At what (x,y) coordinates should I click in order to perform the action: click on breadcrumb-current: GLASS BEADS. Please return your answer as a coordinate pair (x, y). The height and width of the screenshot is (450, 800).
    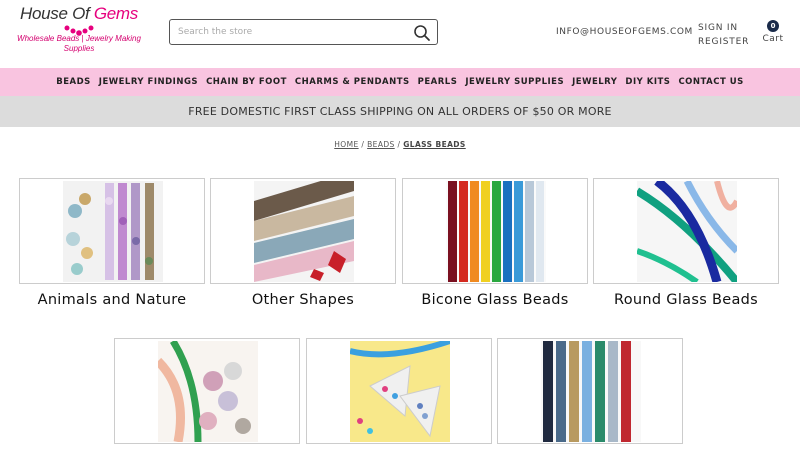
    Looking at the image, I should click on (434, 144).